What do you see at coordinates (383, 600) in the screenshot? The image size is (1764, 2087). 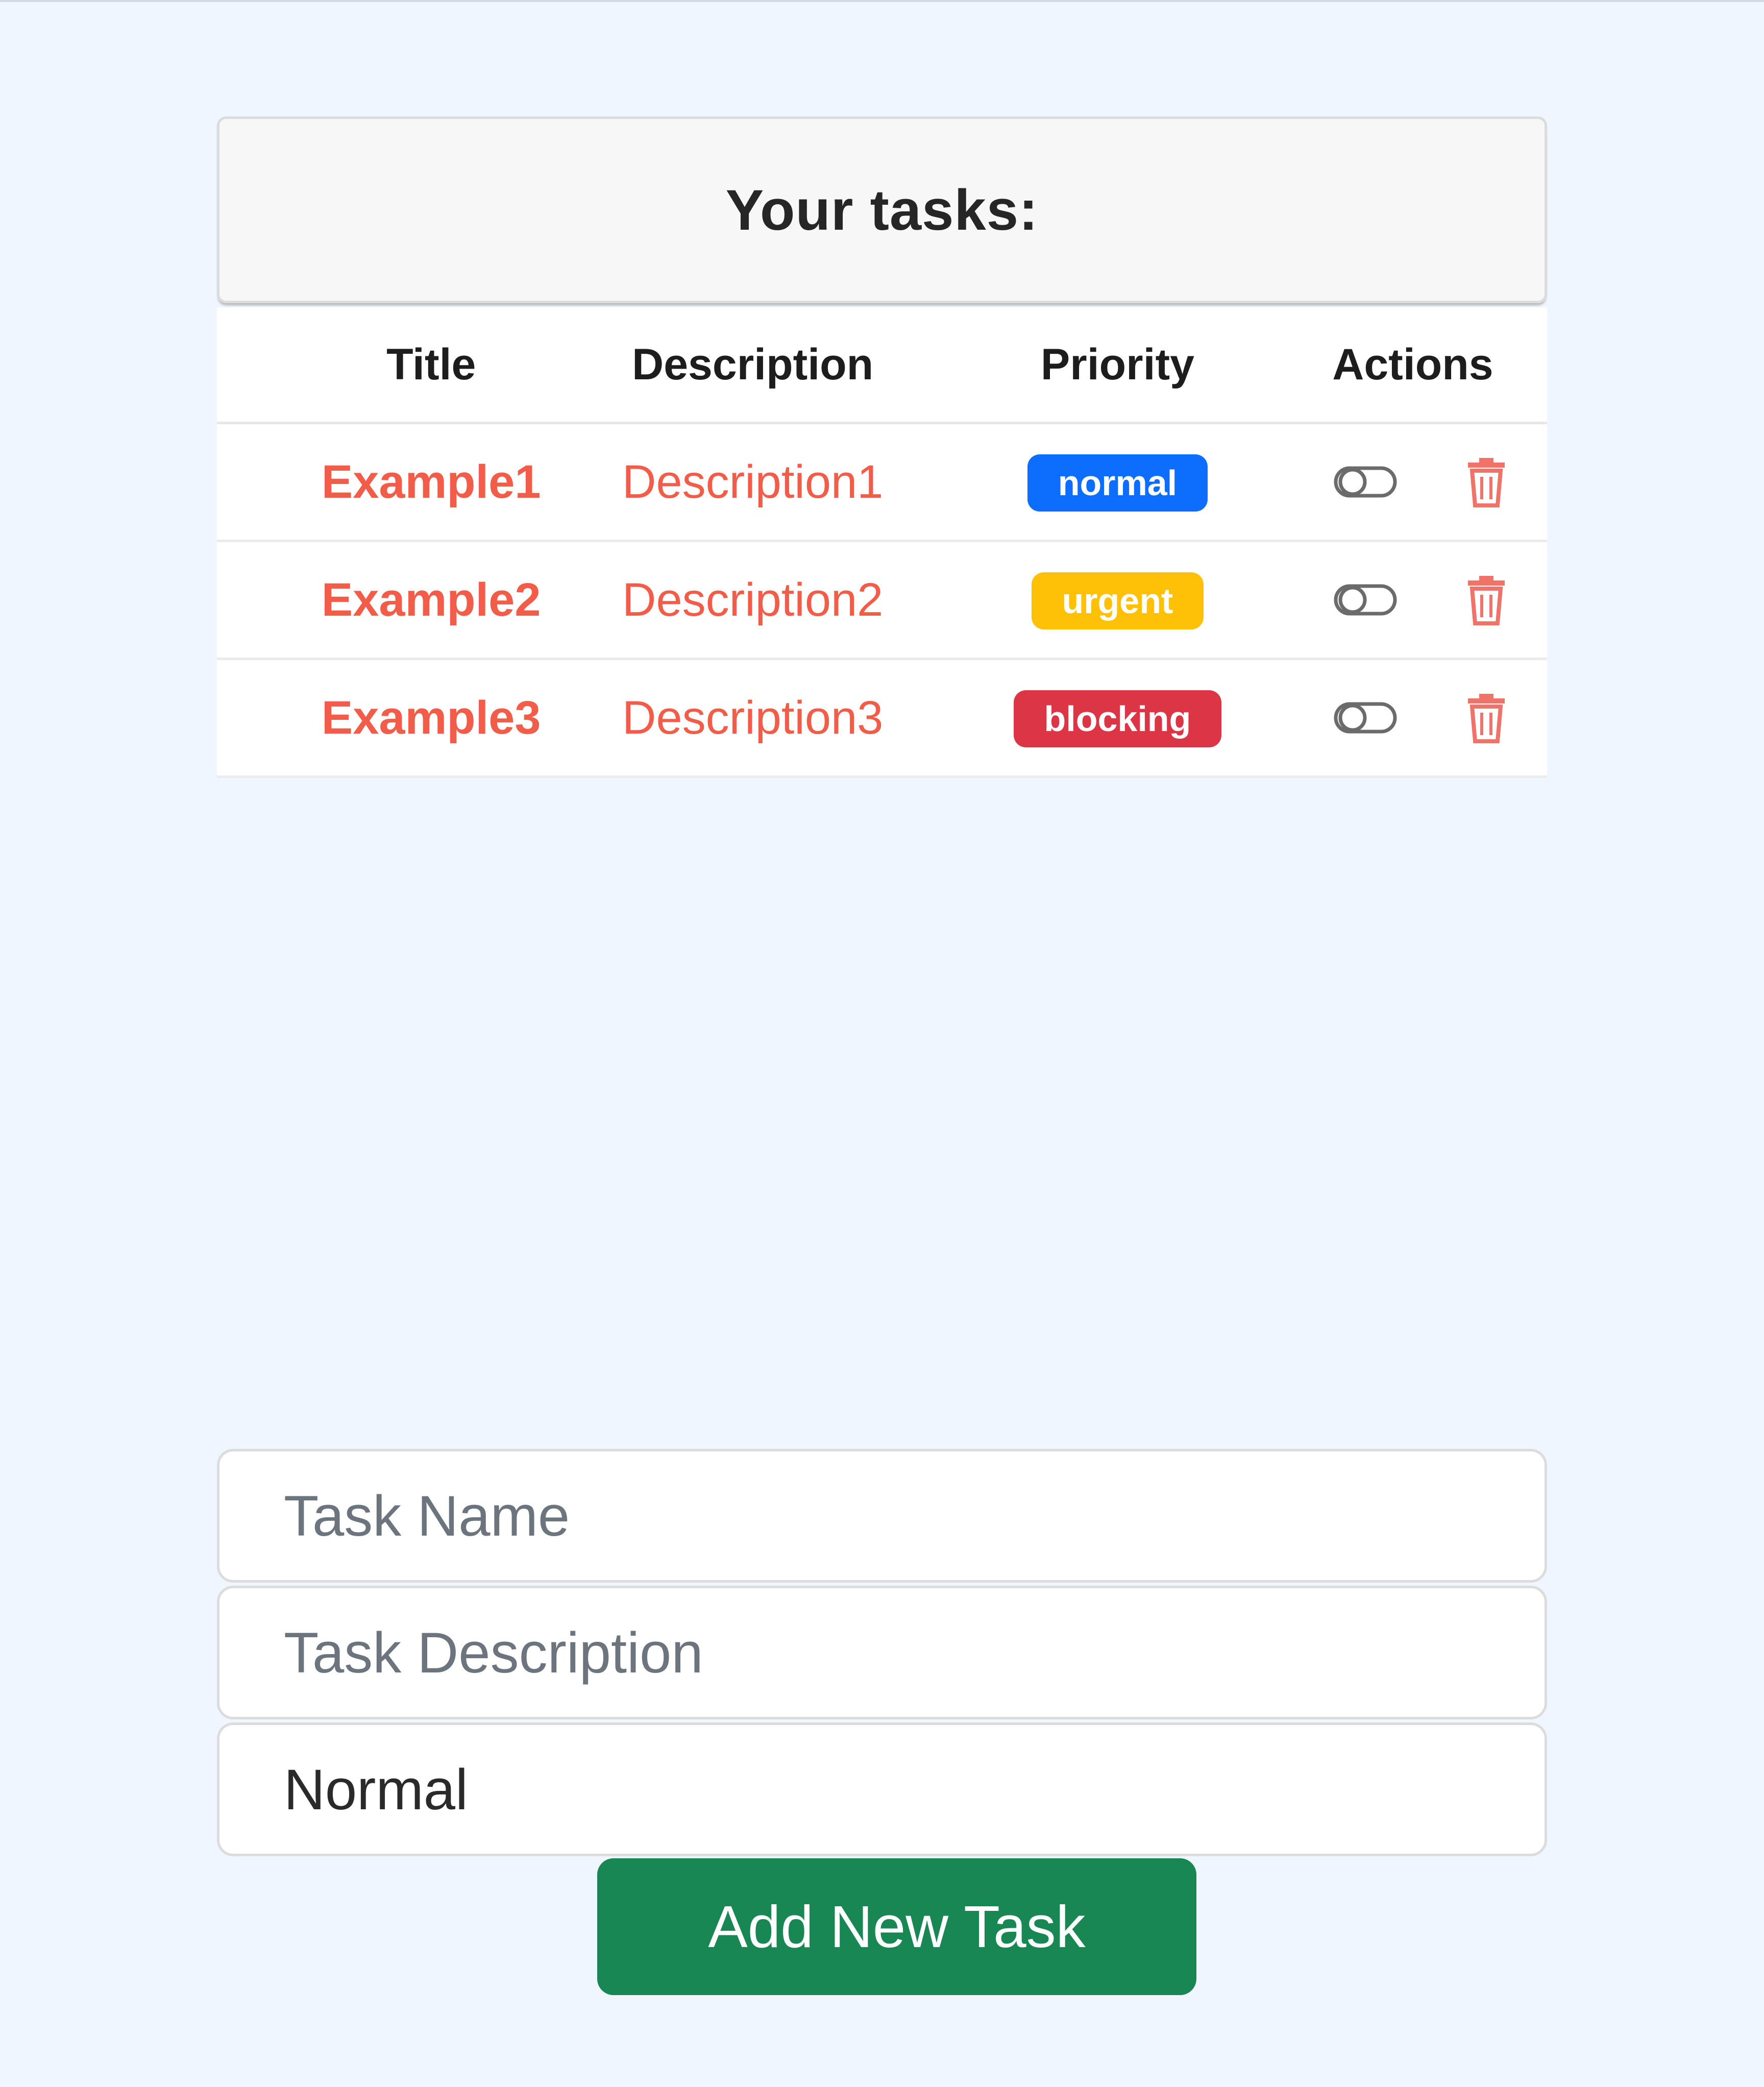 I see `task-title: Example2` at bounding box center [383, 600].